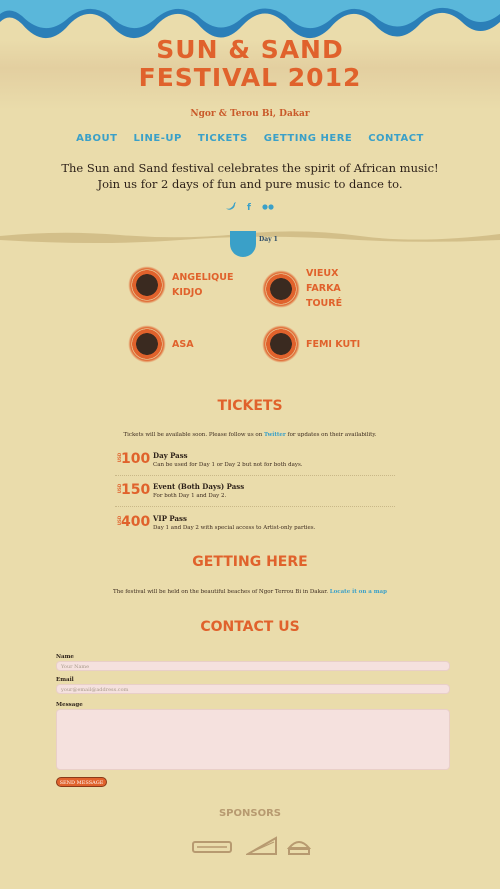 This screenshot has width=500, height=889. Describe the element at coordinates (250, 114) in the screenshot. I see `location-text: Ngor & Terou Bi, Dakar` at that location.